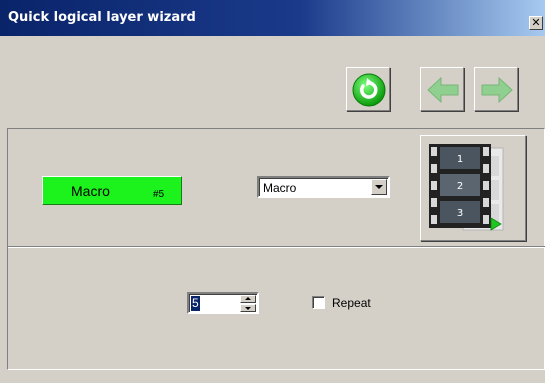  I want to click on layer-label-button: Macro #5, so click(112, 190).